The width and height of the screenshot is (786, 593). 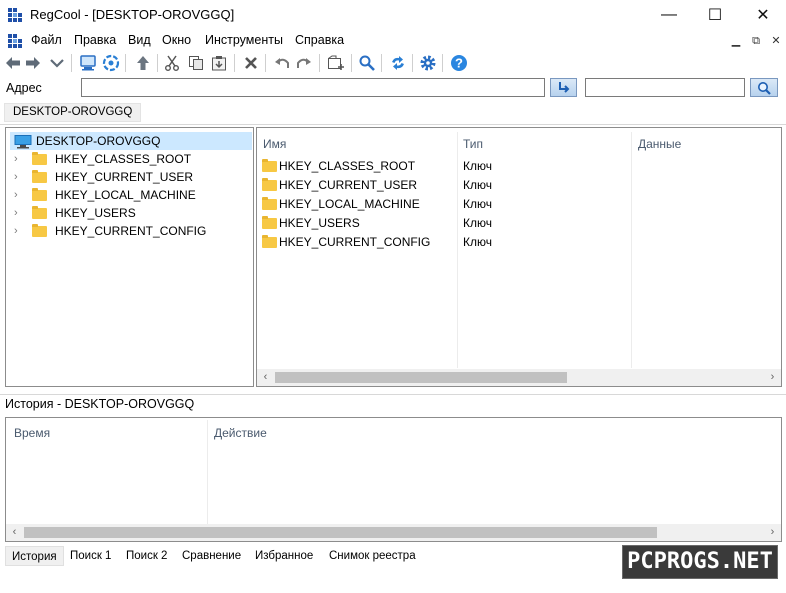 What do you see at coordinates (355, 242) in the screenshot?
I see `row-name: HKEY_CURRENT_CONFIG` at bounding box center [355, 242].